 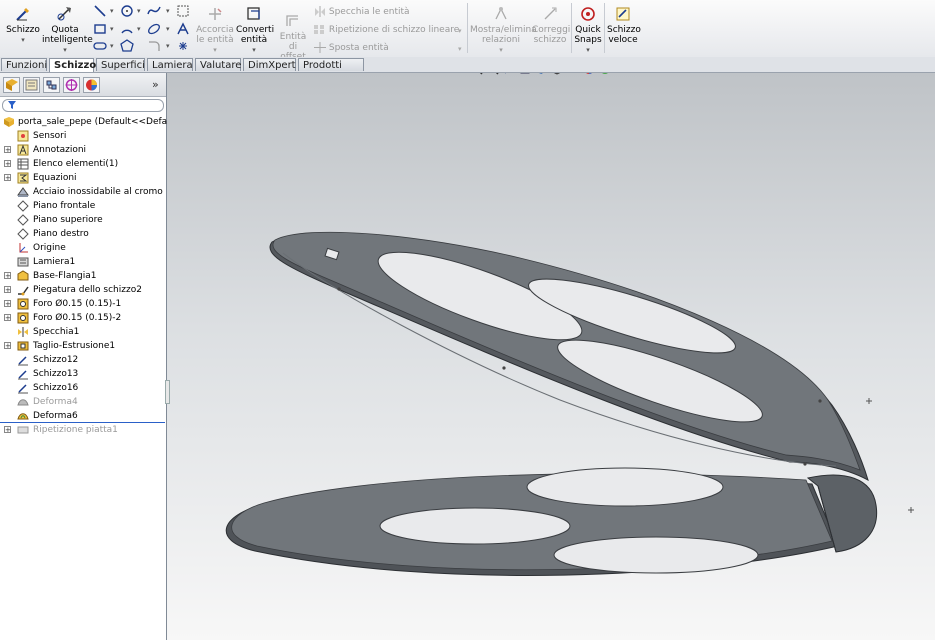 I want to click on slot-tool, so click(x=100, y=46).